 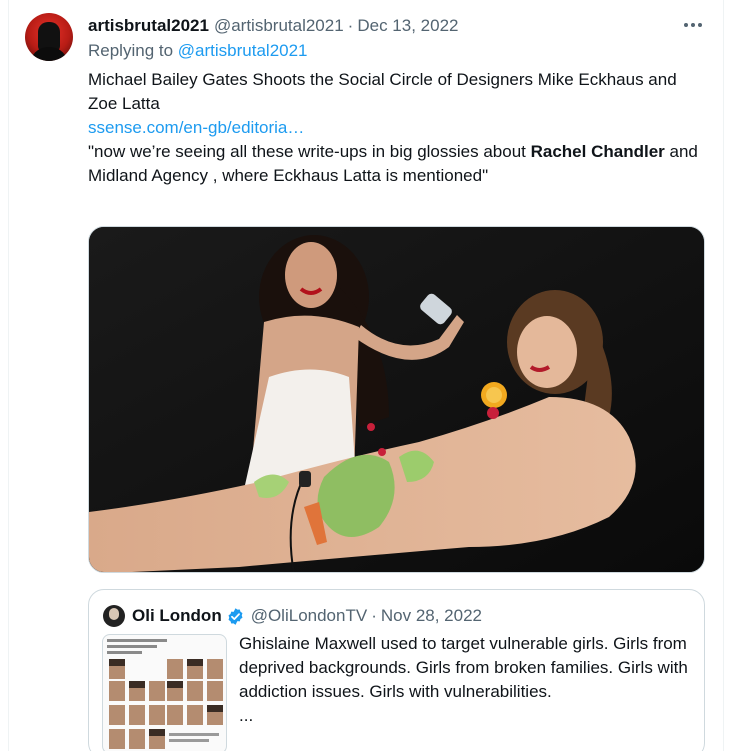 What do you see at coordinates (279, 26) in the screenshot?
I see `user-handle: @artisbrutal2021` at bounding box center [279, 26].